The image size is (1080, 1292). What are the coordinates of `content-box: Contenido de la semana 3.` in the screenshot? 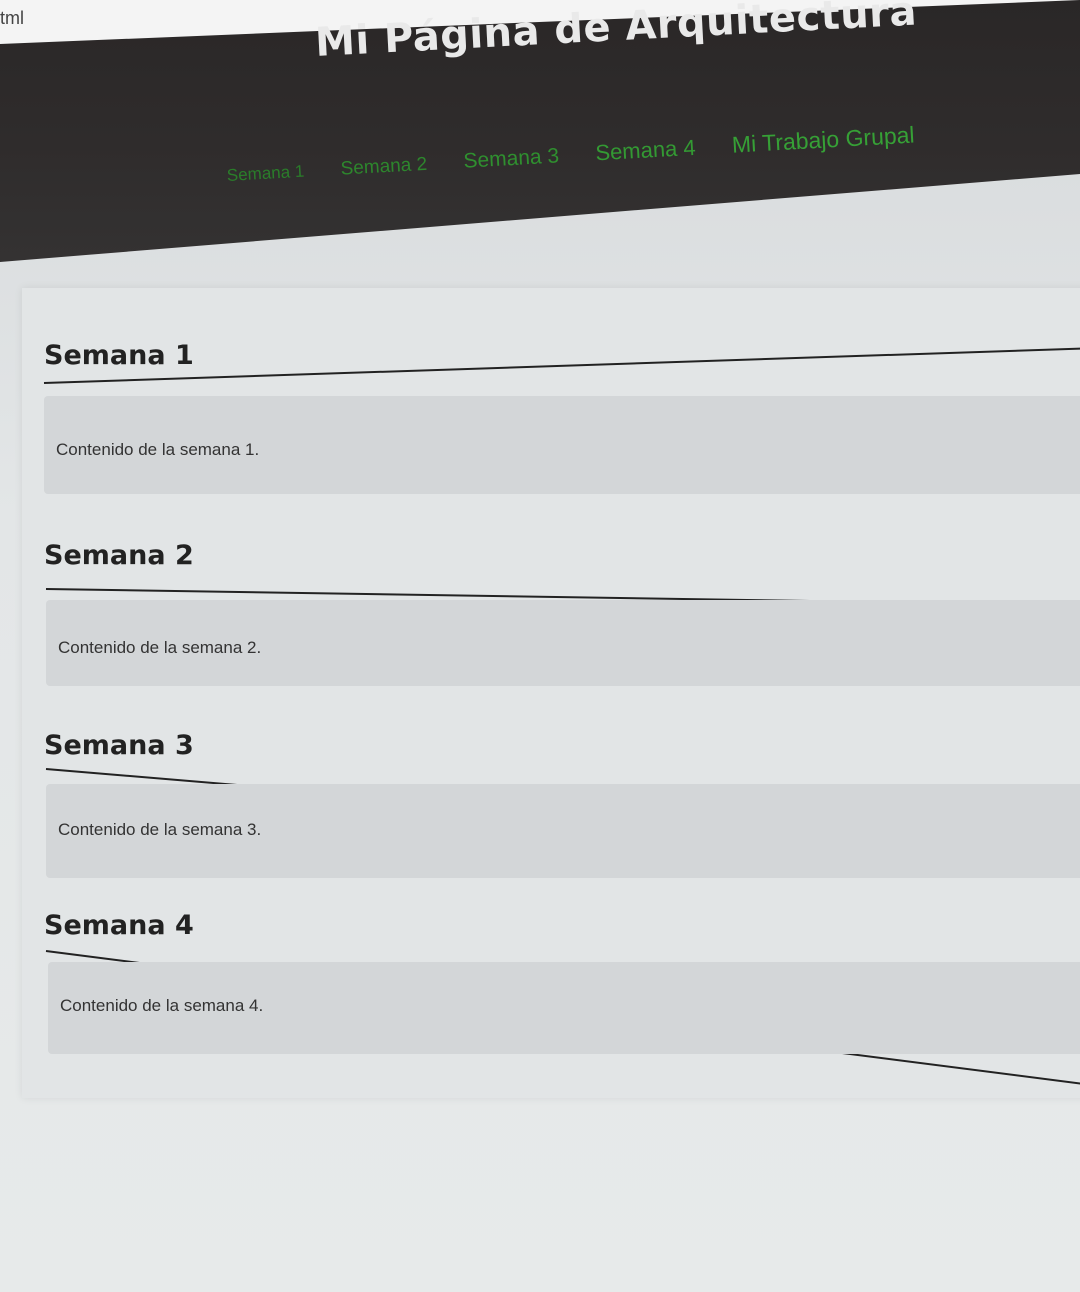 It's located at (563, 831).